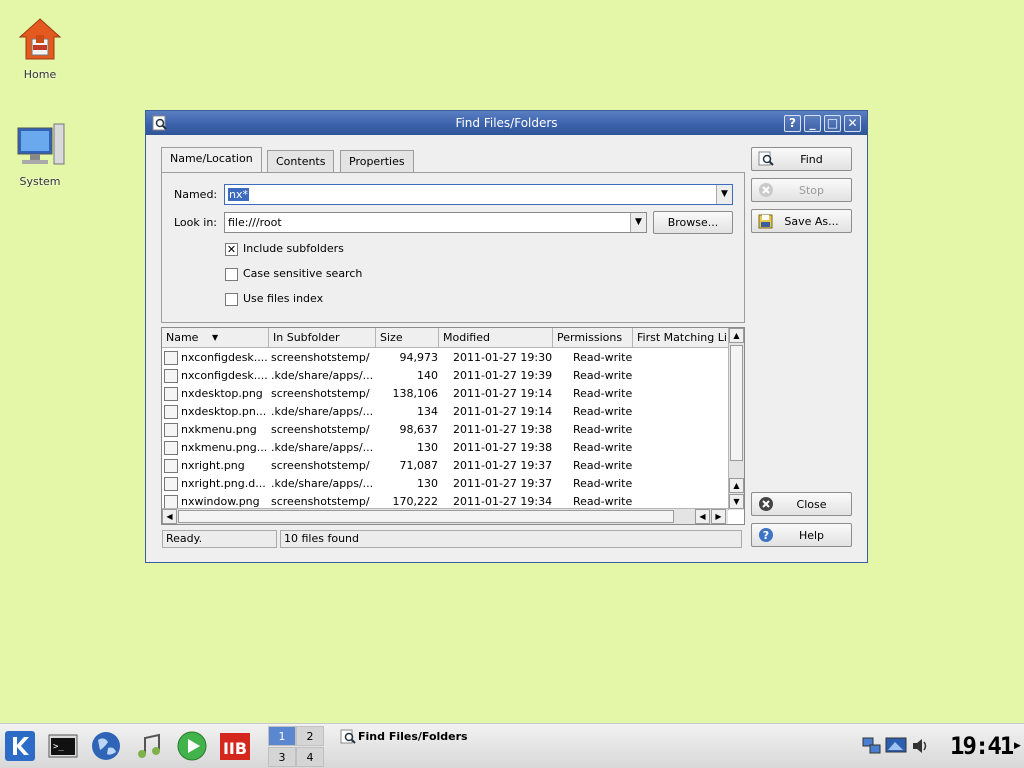 This screenshot has height=768, width=1024. Describe the element at coordinates (503, 357) in the screenshot. I see `table-cell: 2011-01-27 19:30` at that location.